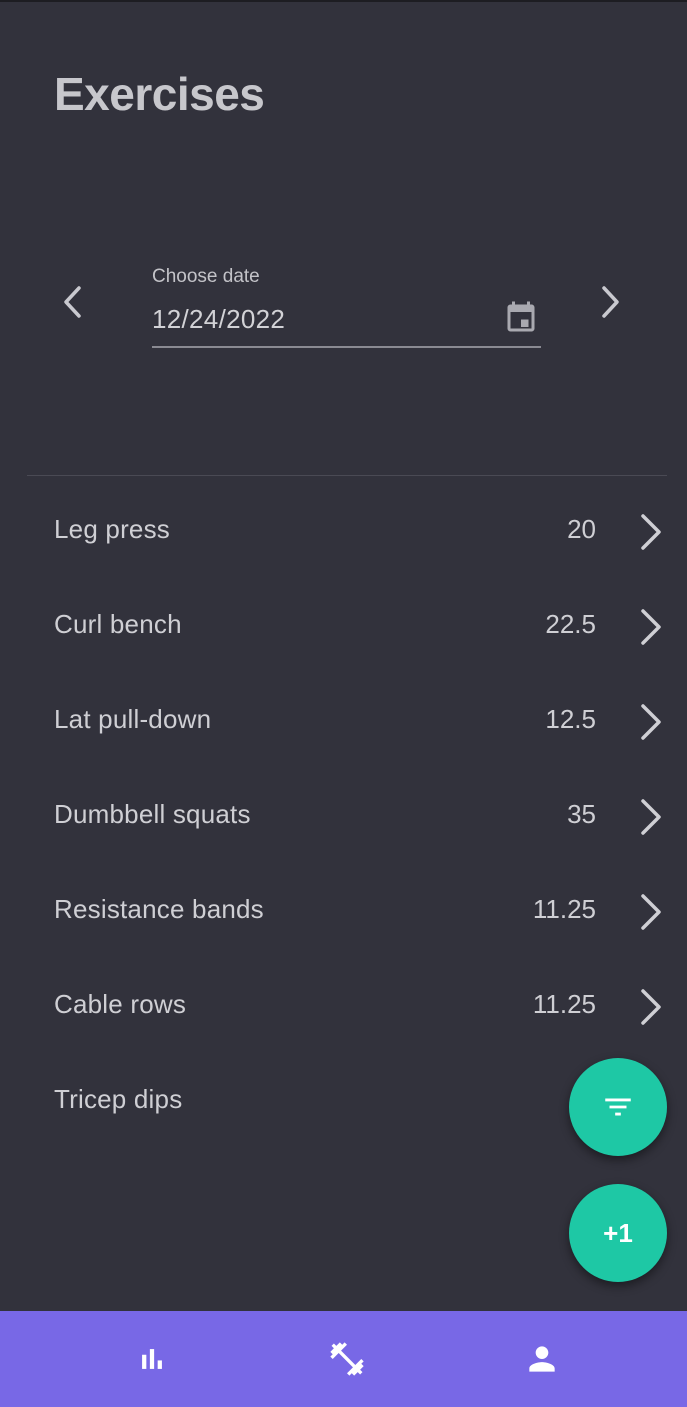 This screenshot has height=1407, width=687. I want to click on page-title: Exercises, so click(159, 94).